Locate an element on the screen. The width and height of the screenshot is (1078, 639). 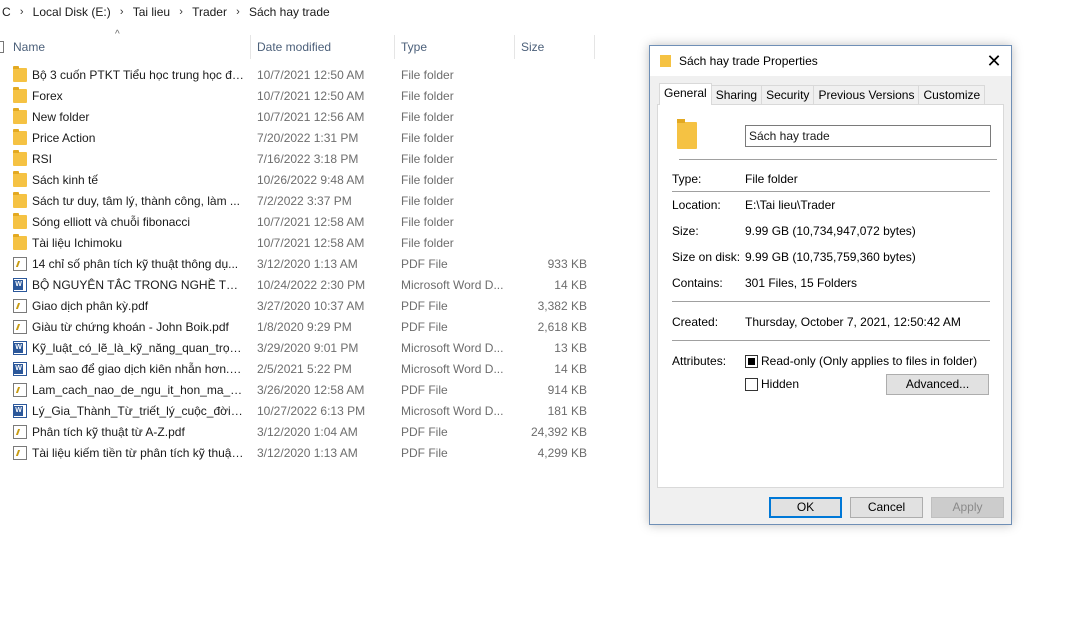
file-name: Price Action is located at coordinates (64, 138).